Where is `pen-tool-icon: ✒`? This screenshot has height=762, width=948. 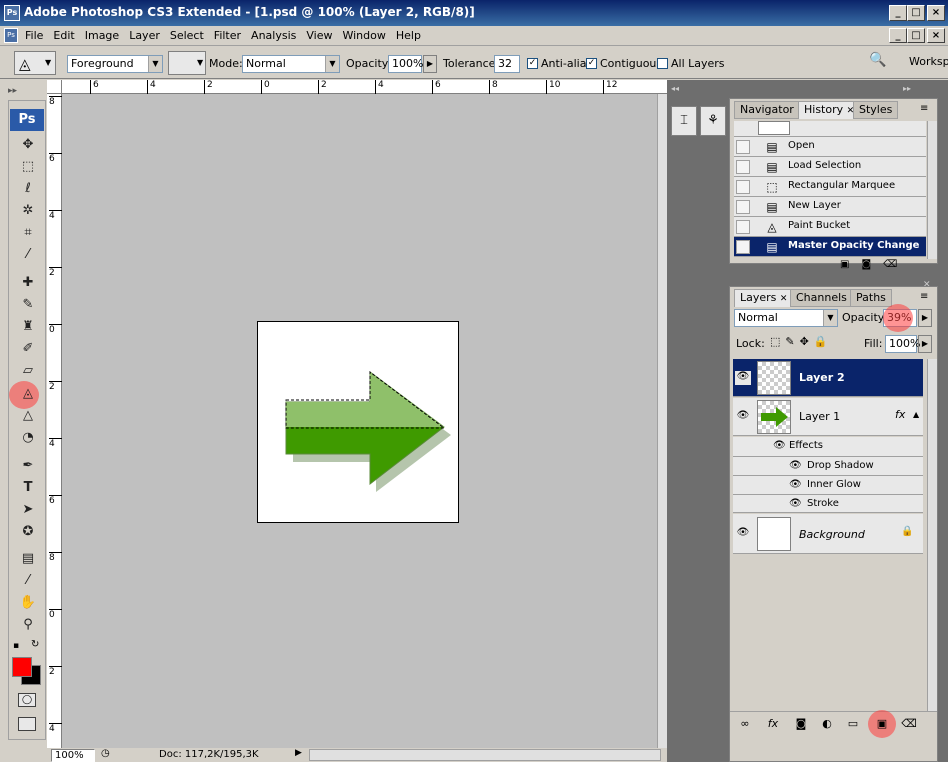 pen-tool-icon: ✒ is located at coordinates (28, 466).